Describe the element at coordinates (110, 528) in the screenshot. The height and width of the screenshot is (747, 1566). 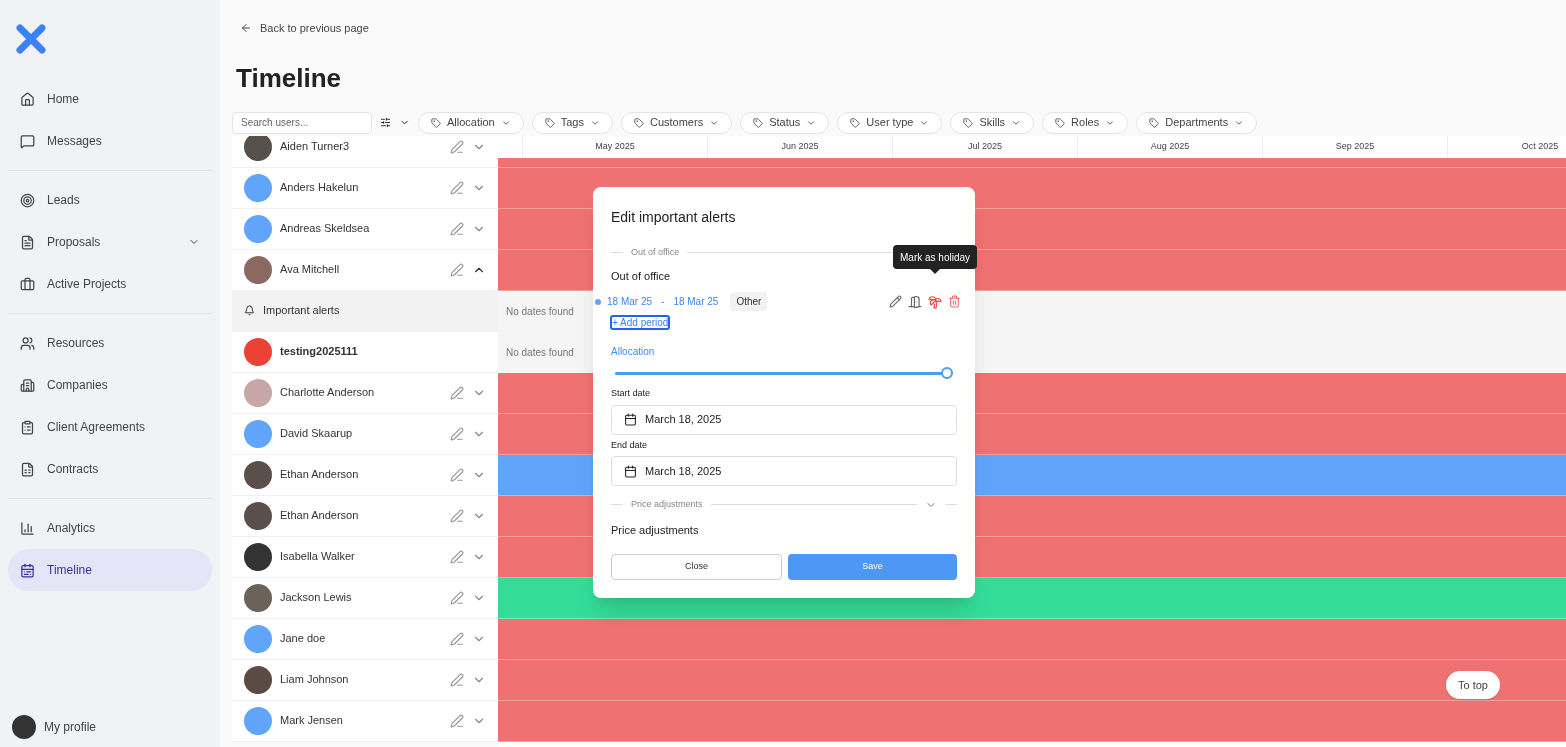
I see `sidebar-item: Analytics` at that location.